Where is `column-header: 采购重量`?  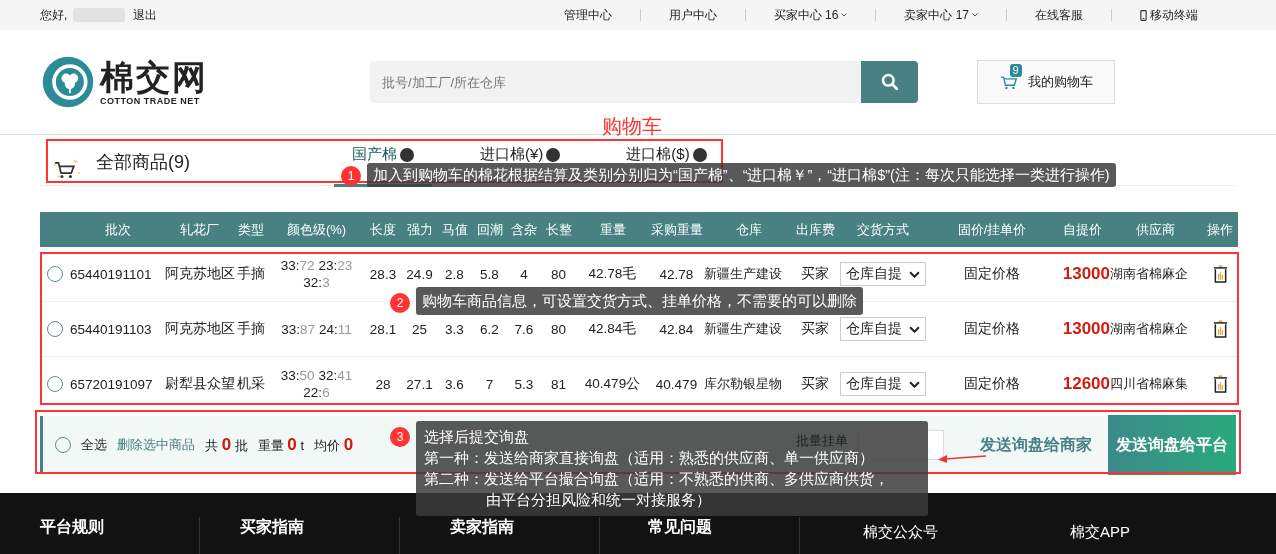
column-header: 采购重量 is located at coordinates (676, 229).